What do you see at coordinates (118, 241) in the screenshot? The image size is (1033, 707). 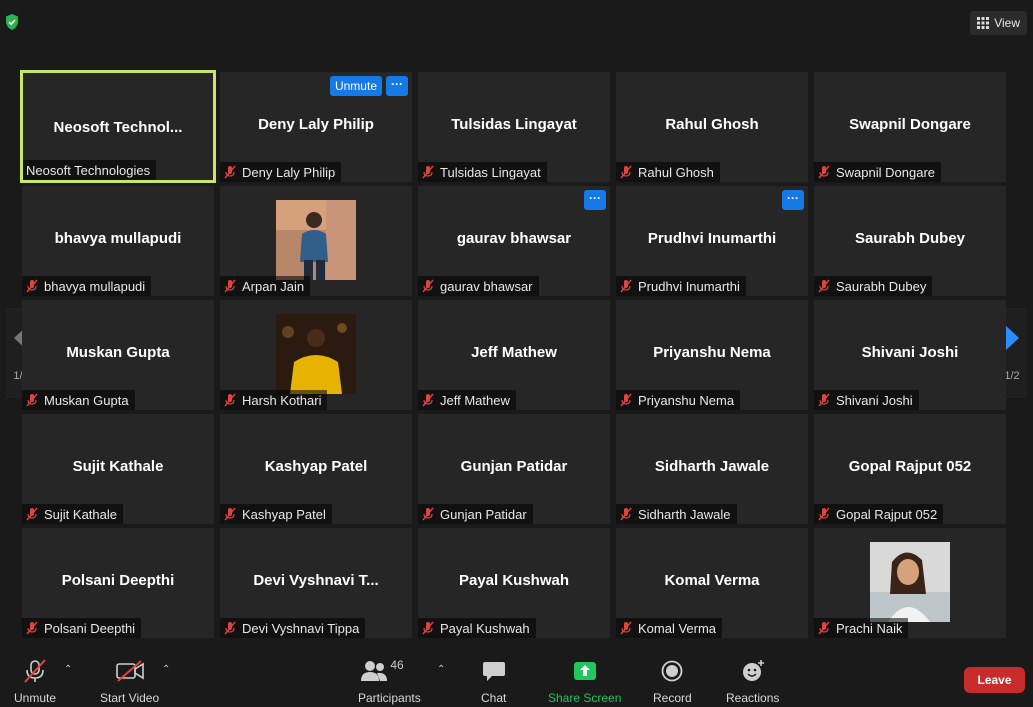 I see `participant-tile: bhavya mullapudi bhavya mullapudi` at bounding box center [118, 241].